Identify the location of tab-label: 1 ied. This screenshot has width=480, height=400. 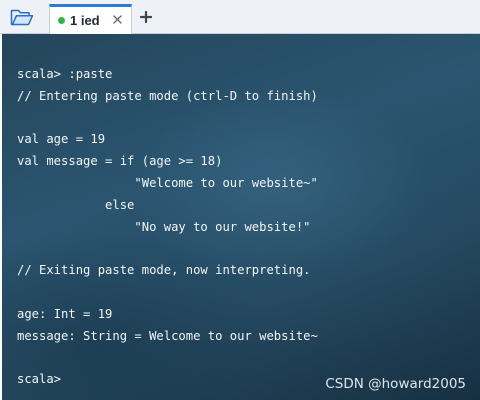
(85, 20).